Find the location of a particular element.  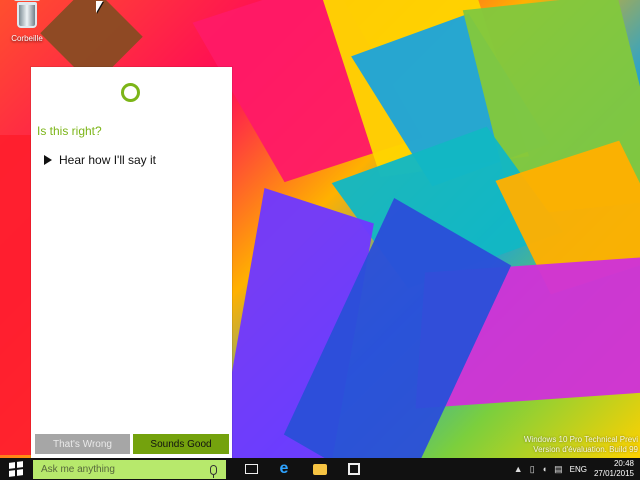

recycle-bin-shortcut: Corbeille is located at coordinates (27, 23).